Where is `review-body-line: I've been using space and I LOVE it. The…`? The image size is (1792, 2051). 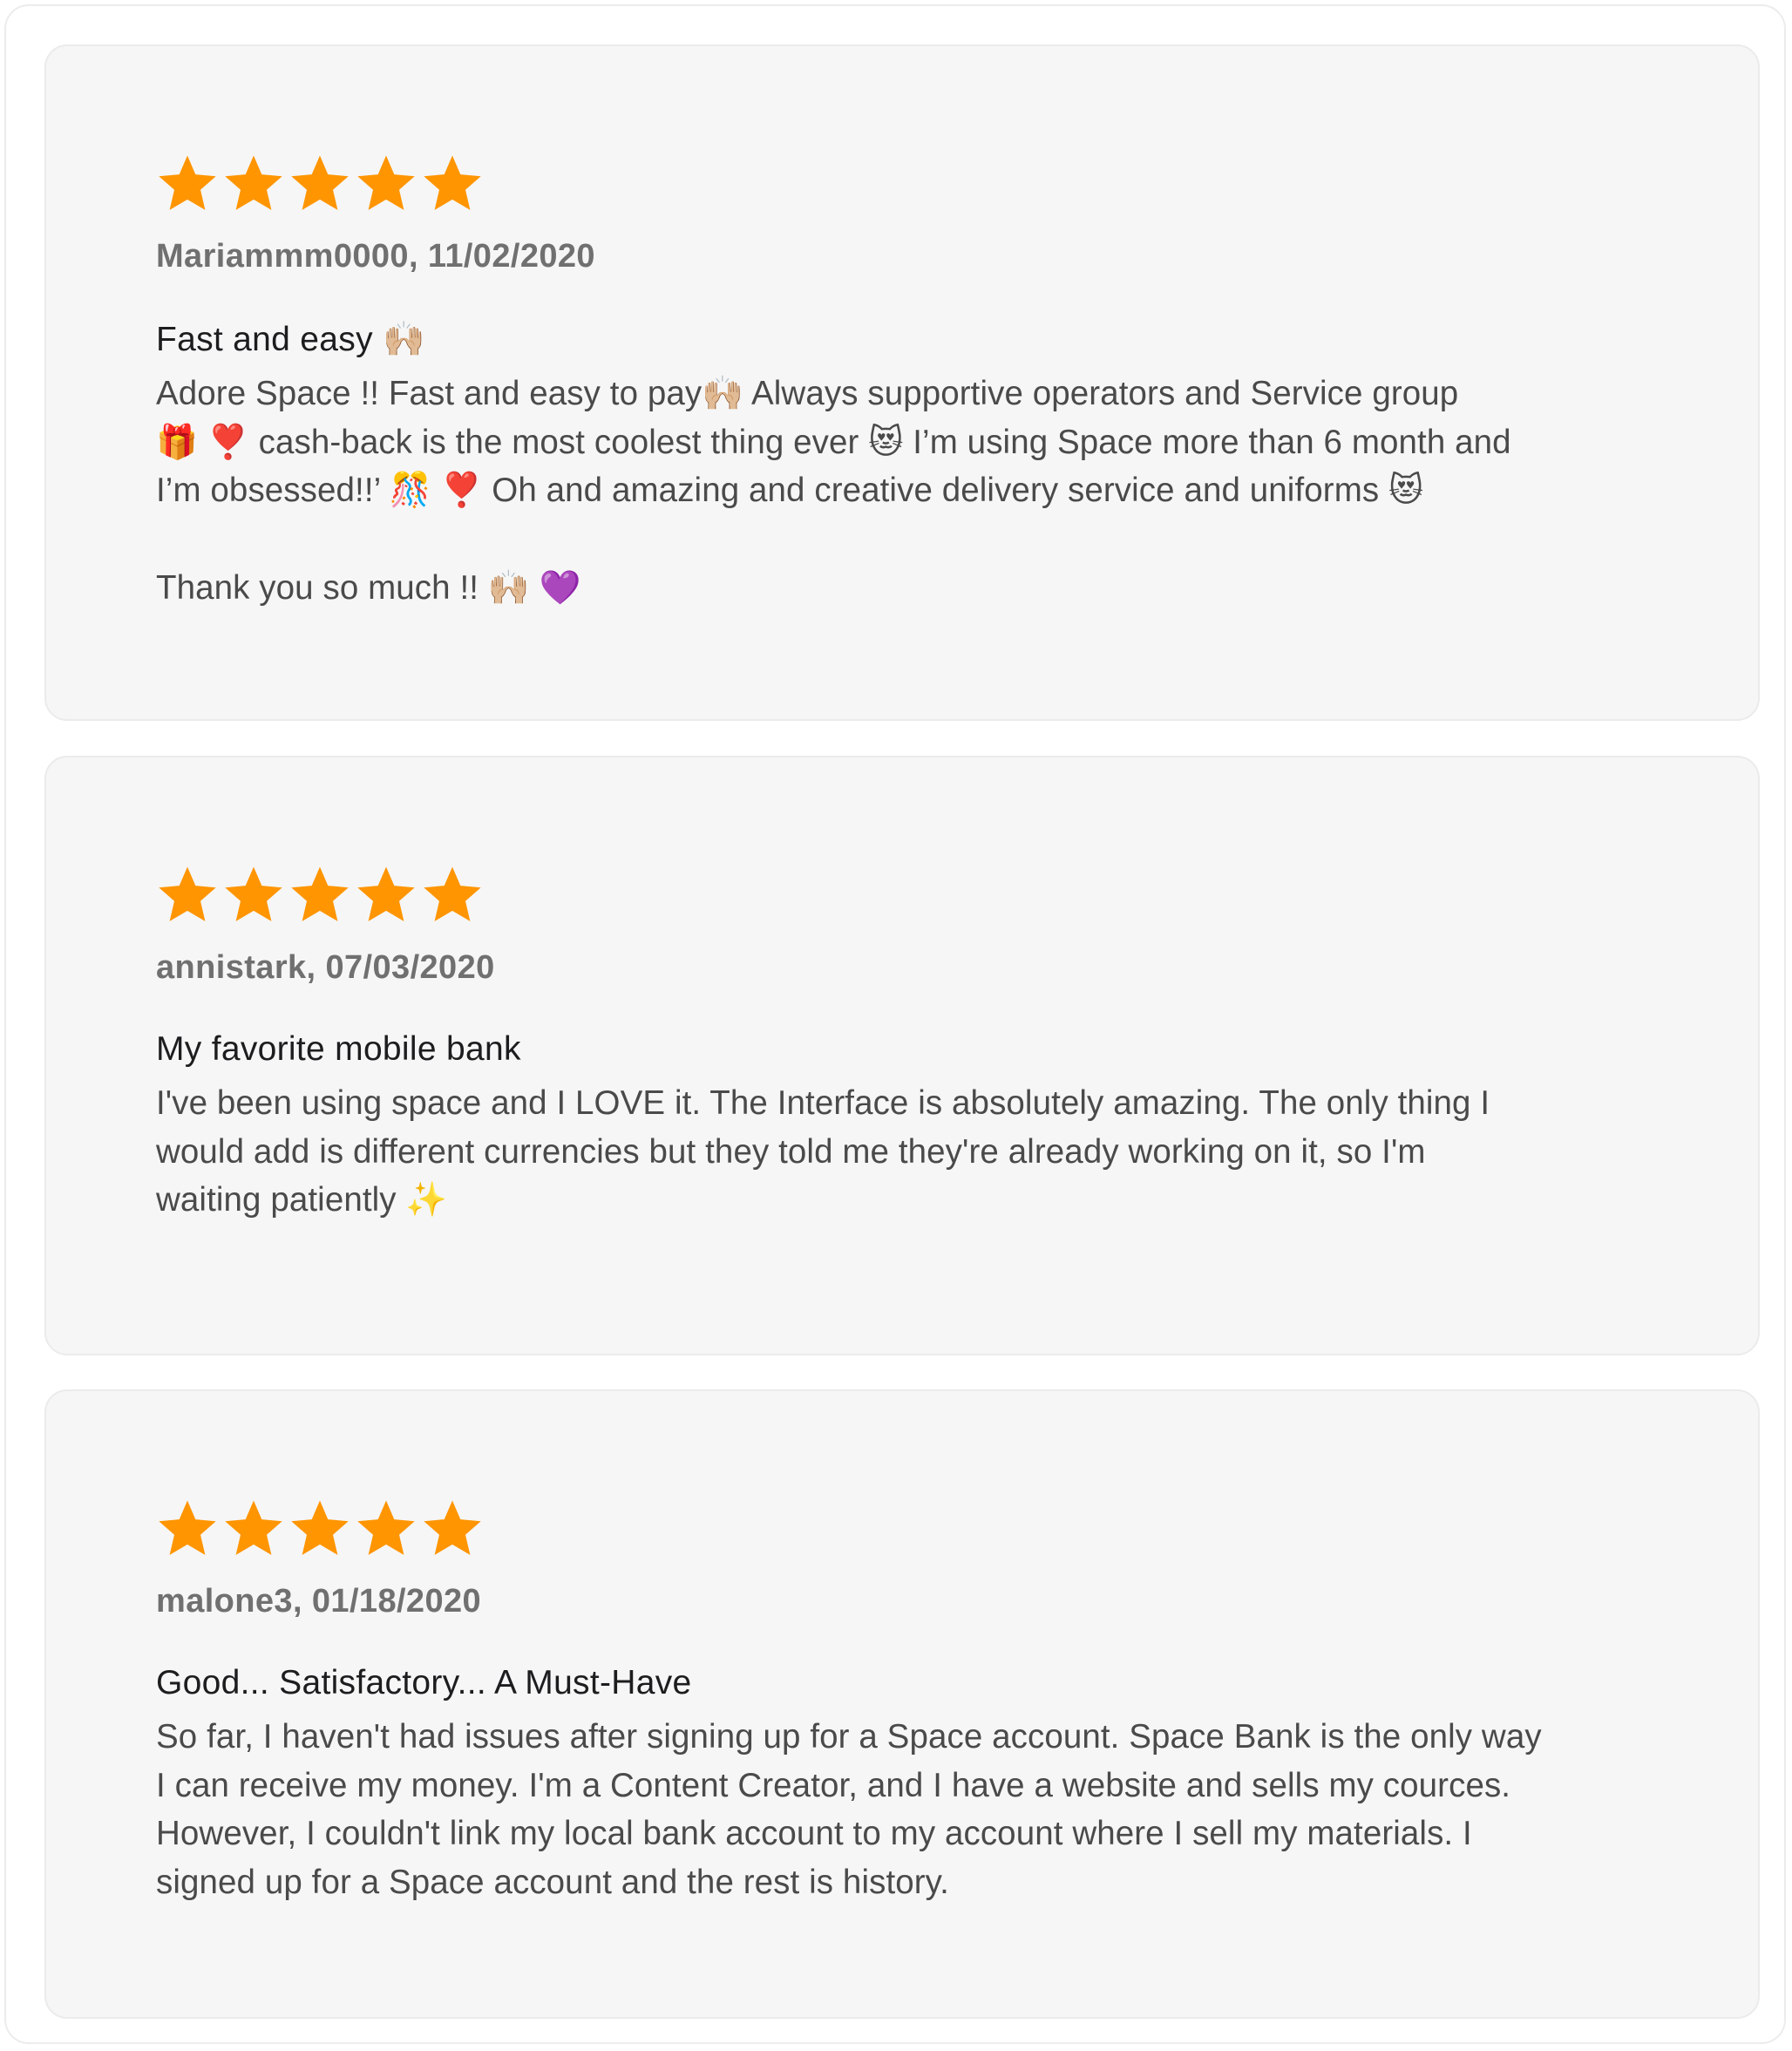 review-body-line: I've been using space and I LOVE it. The… is located at coordinates (823, 1103).